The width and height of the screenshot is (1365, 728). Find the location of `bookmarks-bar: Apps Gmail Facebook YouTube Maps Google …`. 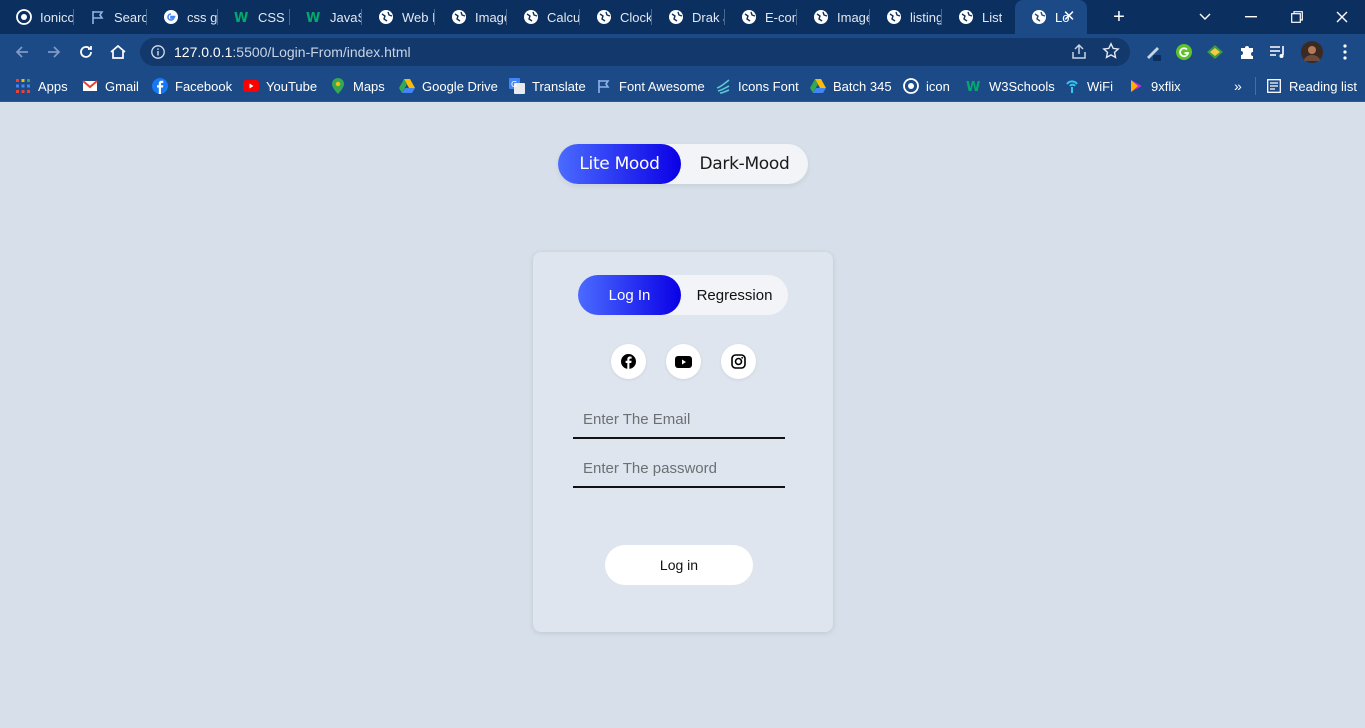

bookmarks-bar: Apps Gmail Facebook YouTube Maps Google … is located at coordinates (682, 86).